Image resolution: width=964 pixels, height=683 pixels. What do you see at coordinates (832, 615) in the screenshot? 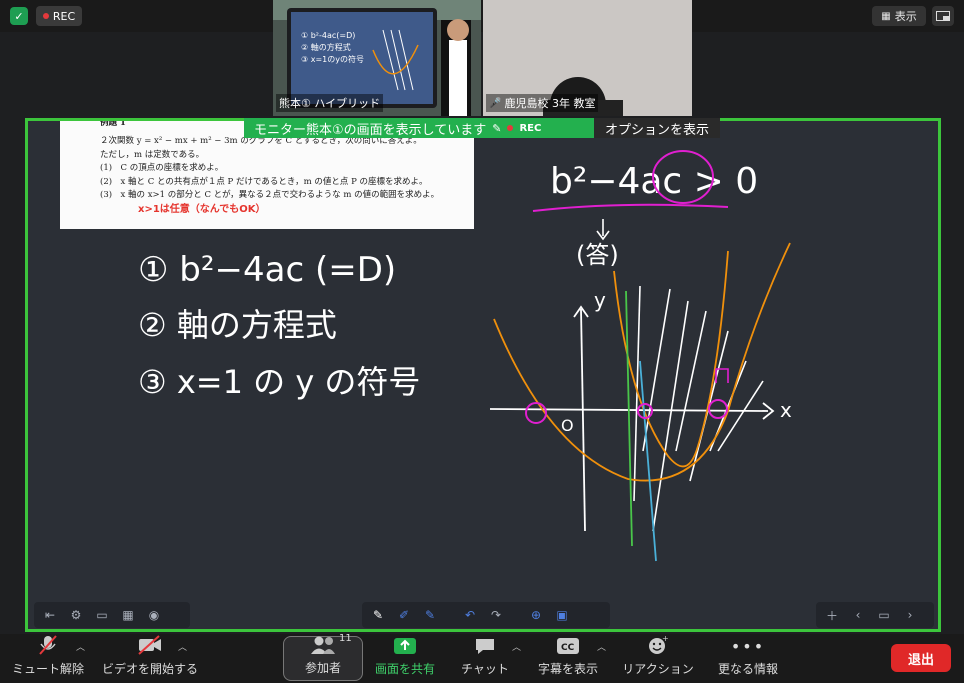
I see `add-page-icon: ＋` at bounding box center [832, 615].